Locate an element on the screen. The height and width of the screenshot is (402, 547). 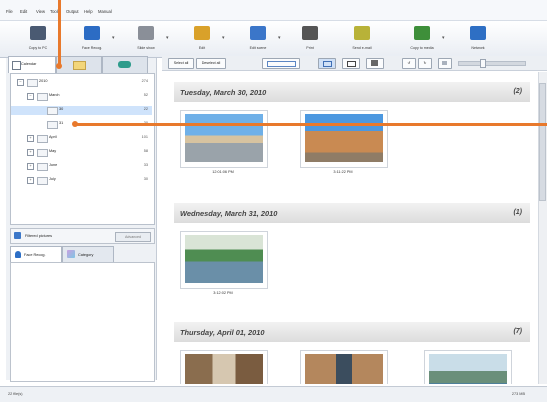
info-button is located at coordinates (445, 63).